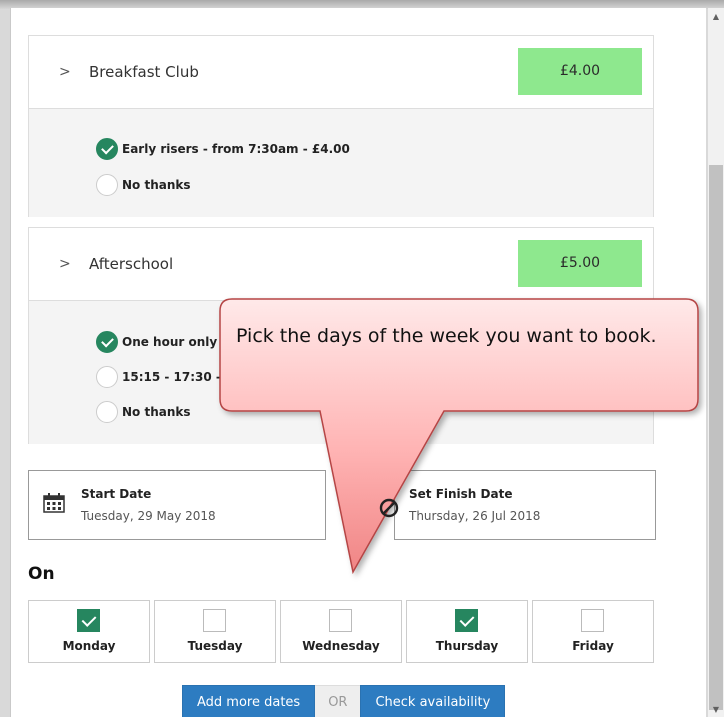 This screenshot has height=717, width=724. I want to click on start-date-label: Start Date, so click(116, 494).